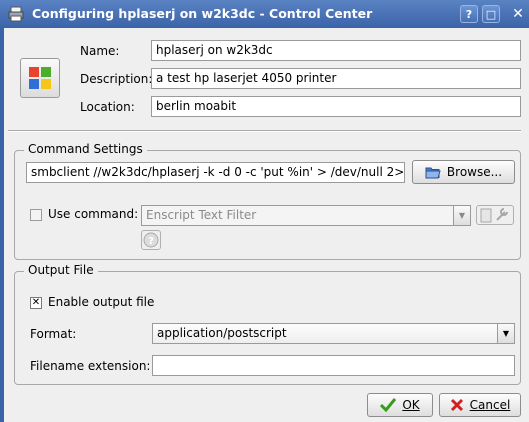 This screenshot has height=422, width=529. What do you see at coordinates (116, 79) in the screenshot?
I see `description-label: Description:` at bounding box center [116, 79].